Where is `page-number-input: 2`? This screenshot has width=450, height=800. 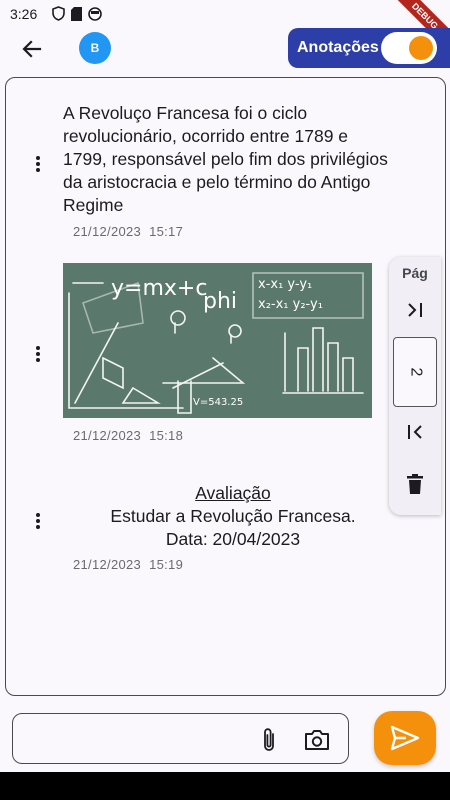
page-number-input: 2 is located at coordinates (415, 372).